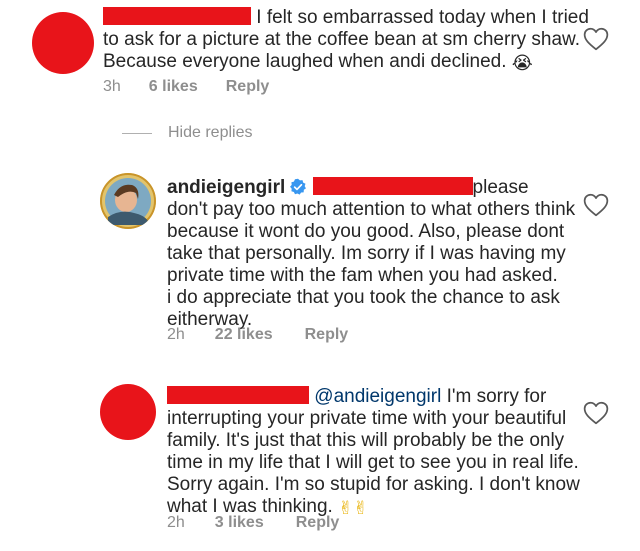 The height and width of the screenshot is (551, 640). I want to click on crying-emoji-icon: 😭, so click(522, 63).